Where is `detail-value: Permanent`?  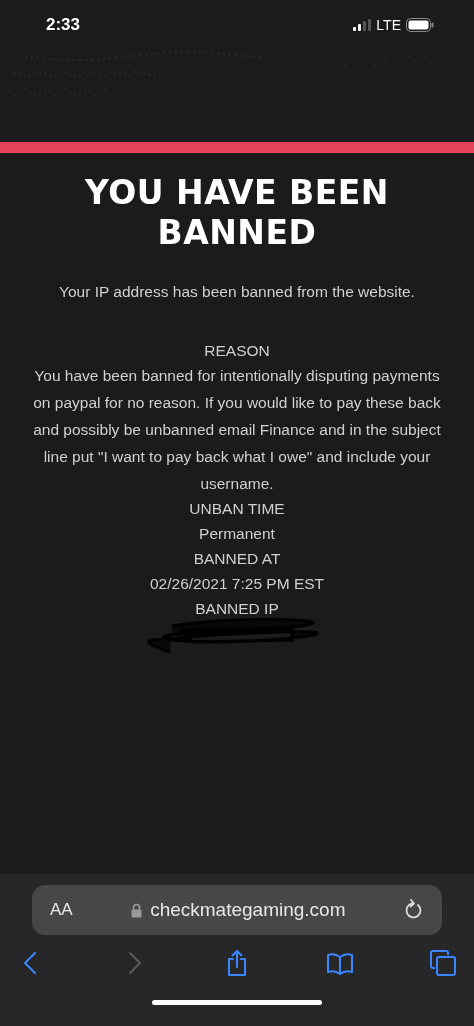 detail-value: Permanent is located at coordinates (237, 534).